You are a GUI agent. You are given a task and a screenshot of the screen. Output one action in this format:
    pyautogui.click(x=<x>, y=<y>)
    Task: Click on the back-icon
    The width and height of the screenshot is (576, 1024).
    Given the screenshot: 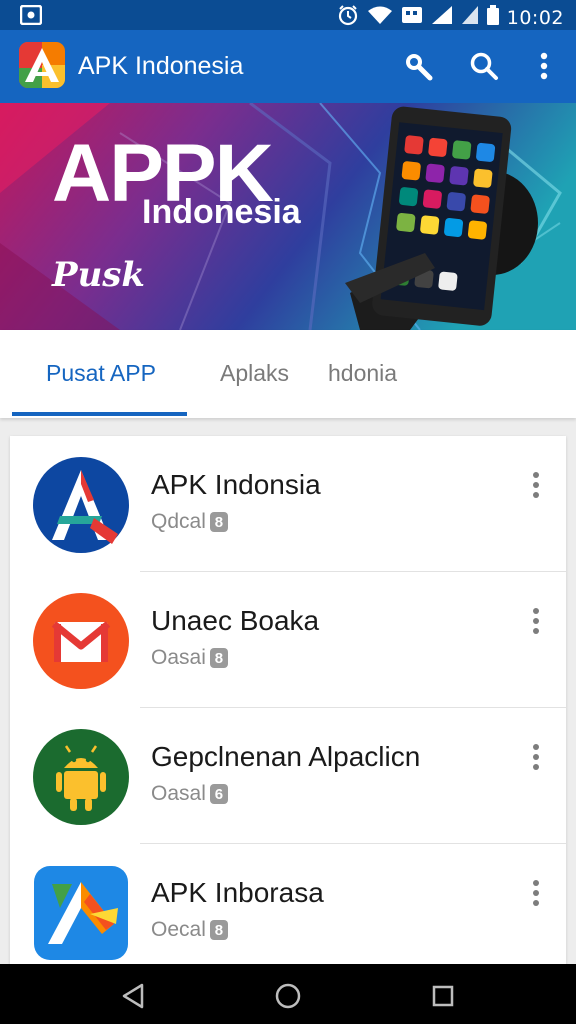 What is the action you would take?
    pyautogui.click(x=133, y=996)
    